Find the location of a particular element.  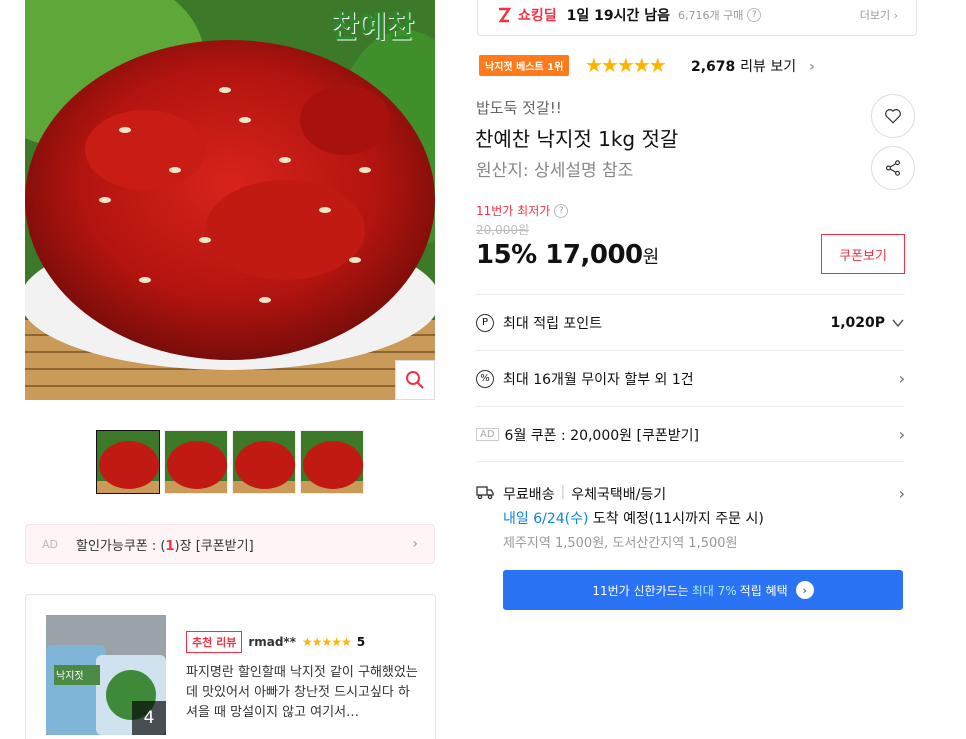

sale-price: 15% 17,000원 is located at coordinates (567, 255).